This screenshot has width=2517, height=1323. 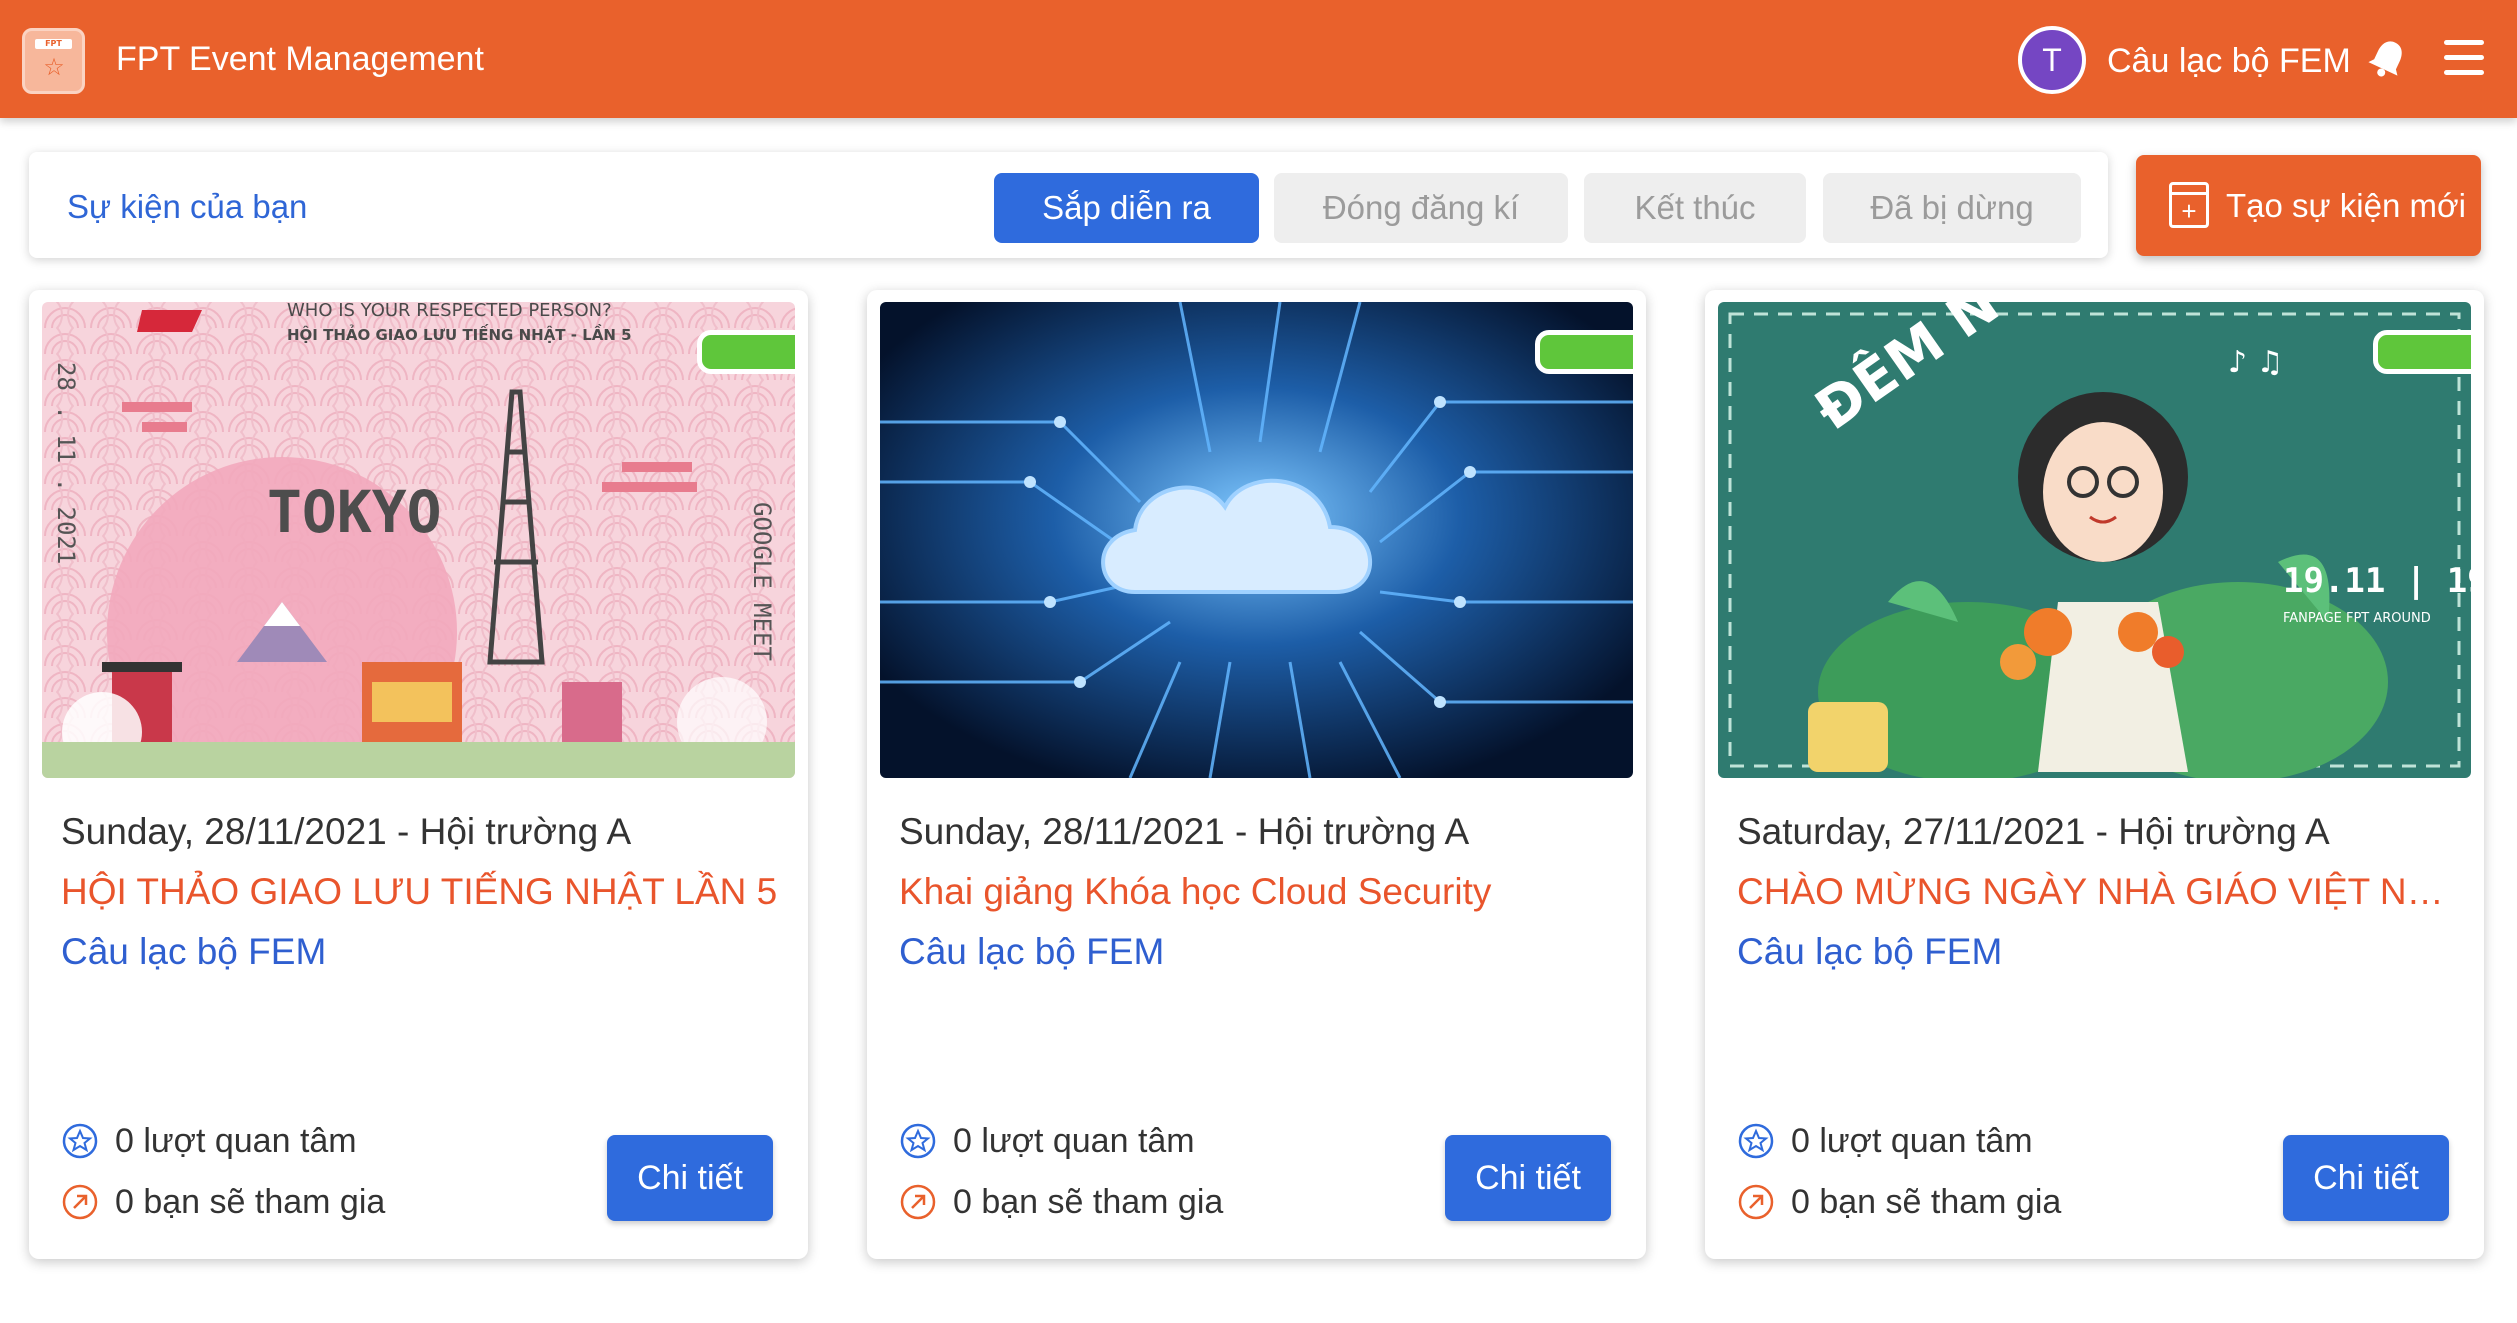 I want to click on event-title: CHÀO MỪNG NGÀY NHÀ GIÁO VIỆT NAM, so click(x=2097, y=892).